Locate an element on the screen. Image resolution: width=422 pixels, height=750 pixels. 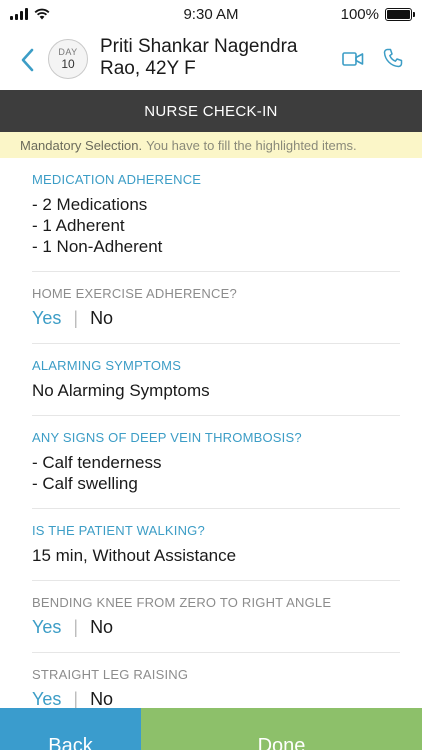
patient-name: Priti Shankar Nagendra Rao, 42Y F is located at coordinates (199, 57).